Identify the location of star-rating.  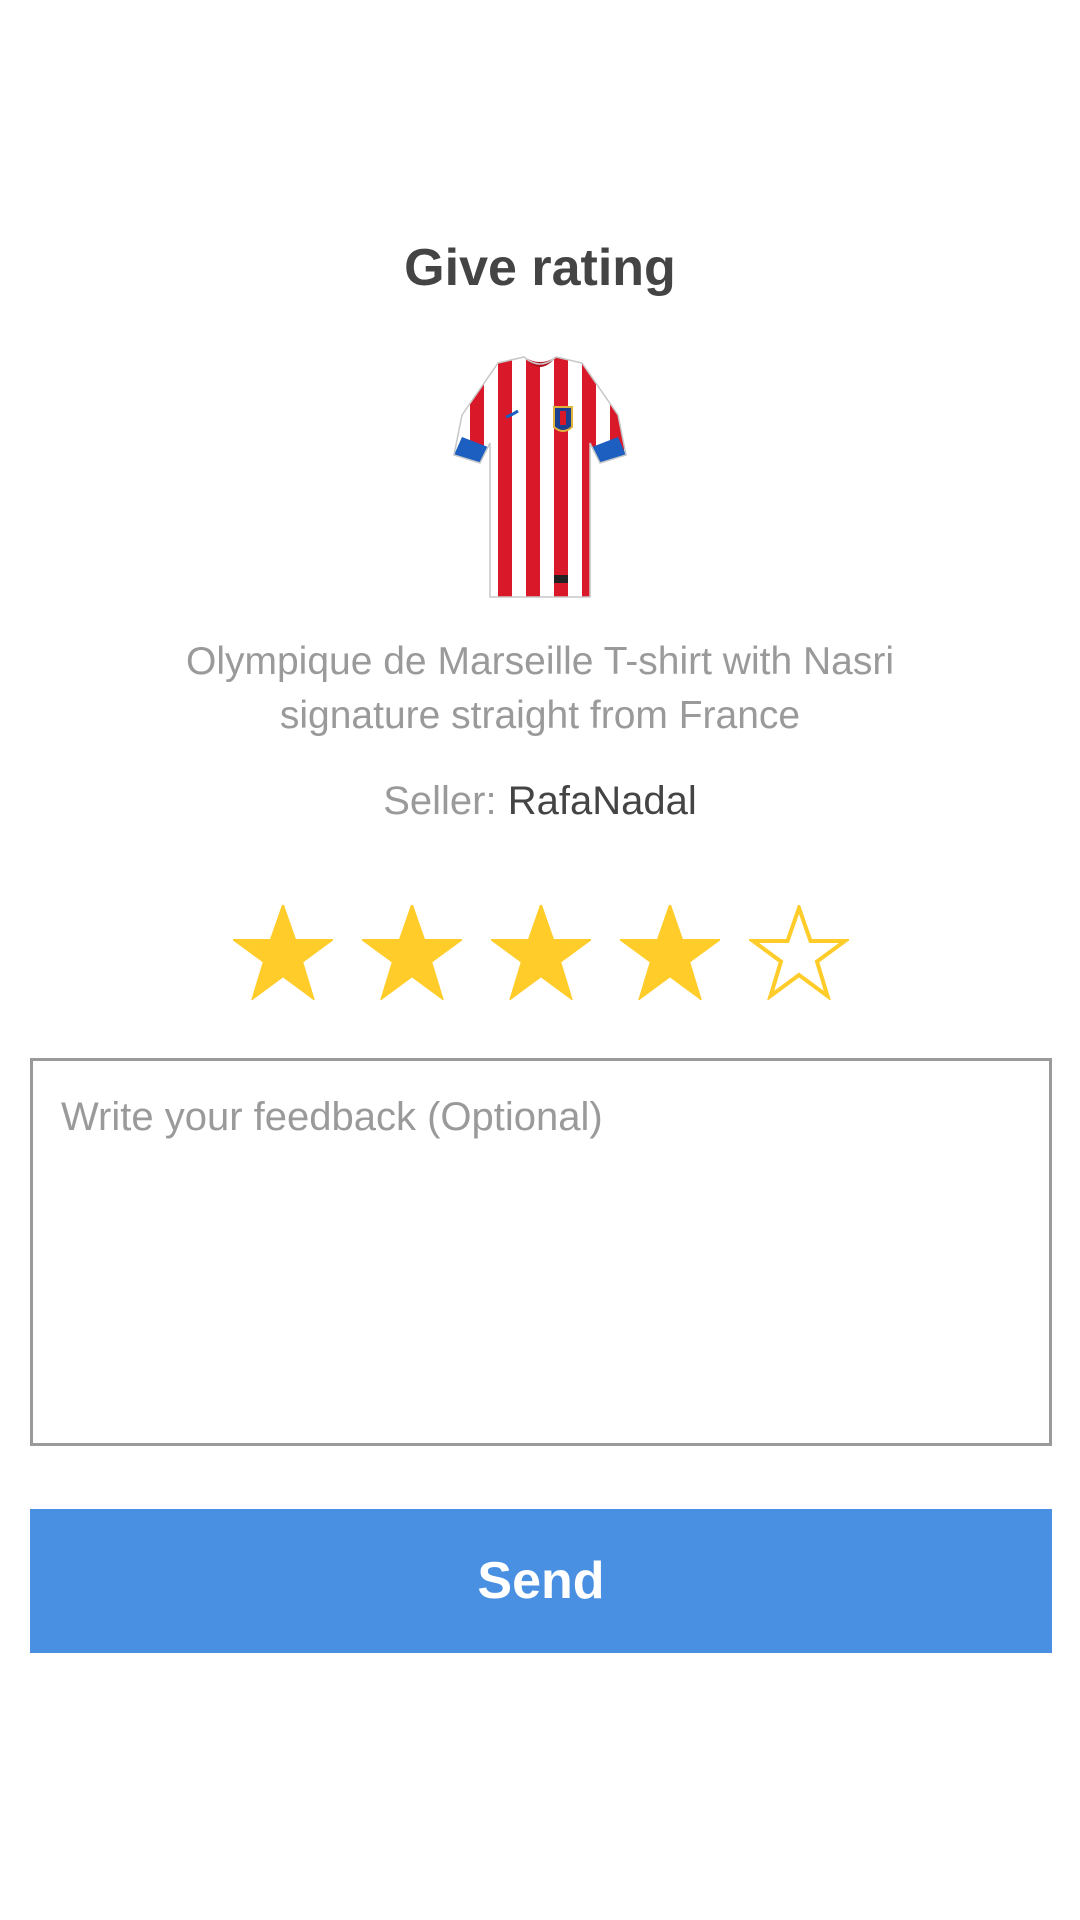
(541, 952).